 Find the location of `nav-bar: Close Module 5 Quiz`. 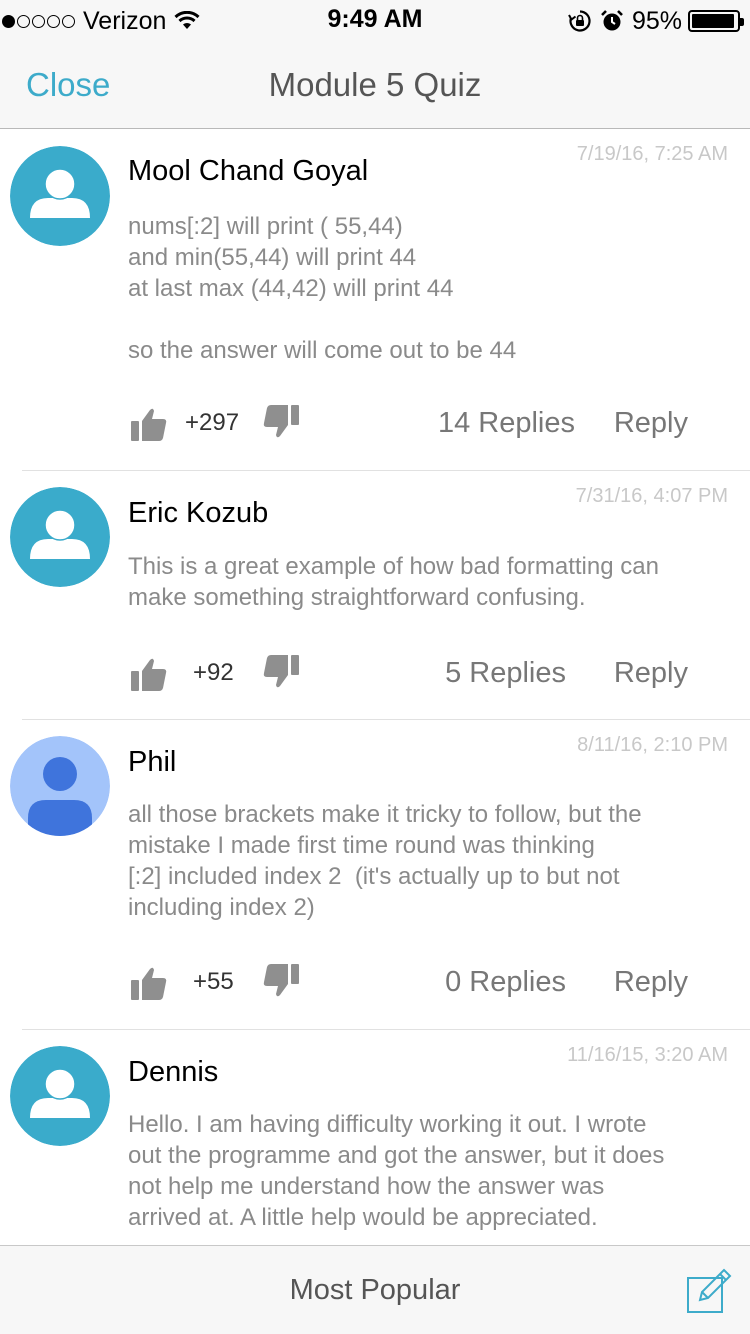

nav-bar: Close Module 5 Quiz is located at coordinates (375, 84).